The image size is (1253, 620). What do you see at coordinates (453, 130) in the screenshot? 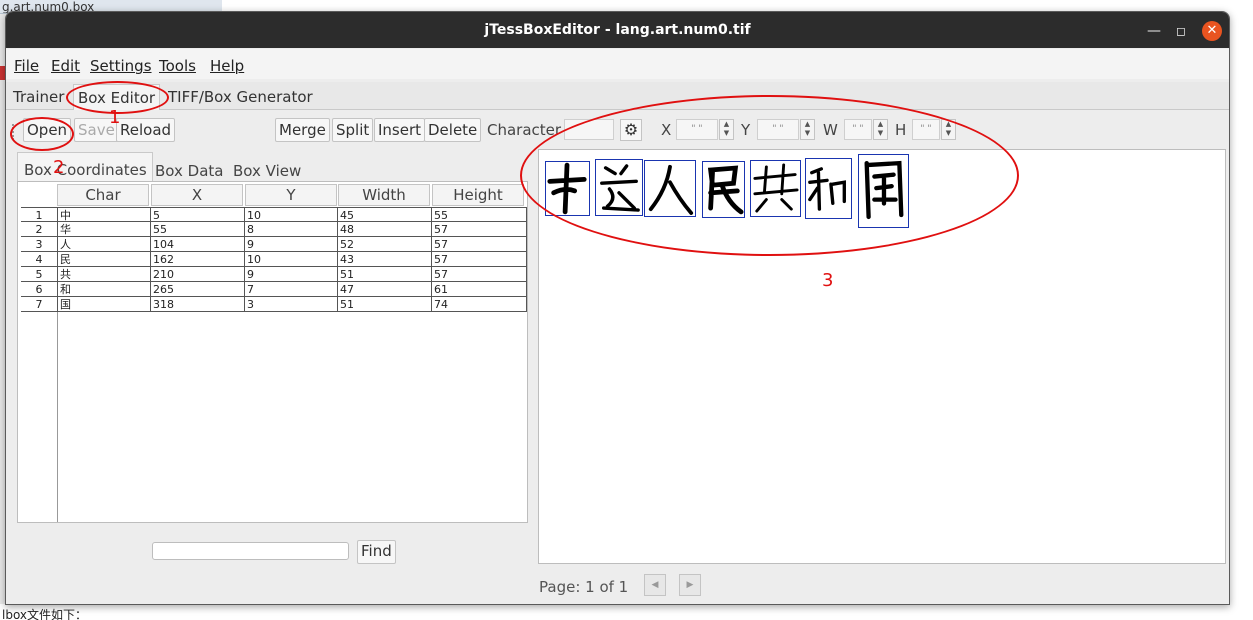
I see `delete-button: Delete` at bounding box center [453, 130].